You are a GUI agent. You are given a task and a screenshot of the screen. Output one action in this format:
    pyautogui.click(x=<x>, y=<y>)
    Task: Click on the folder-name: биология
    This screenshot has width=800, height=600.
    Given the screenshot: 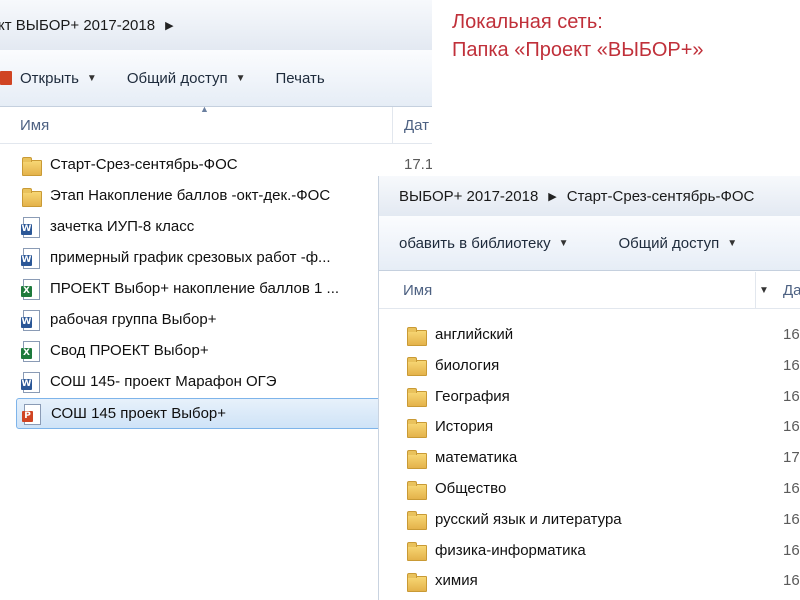 What is the action you would take?
    pyautogui.click(x=467, y=365)
    